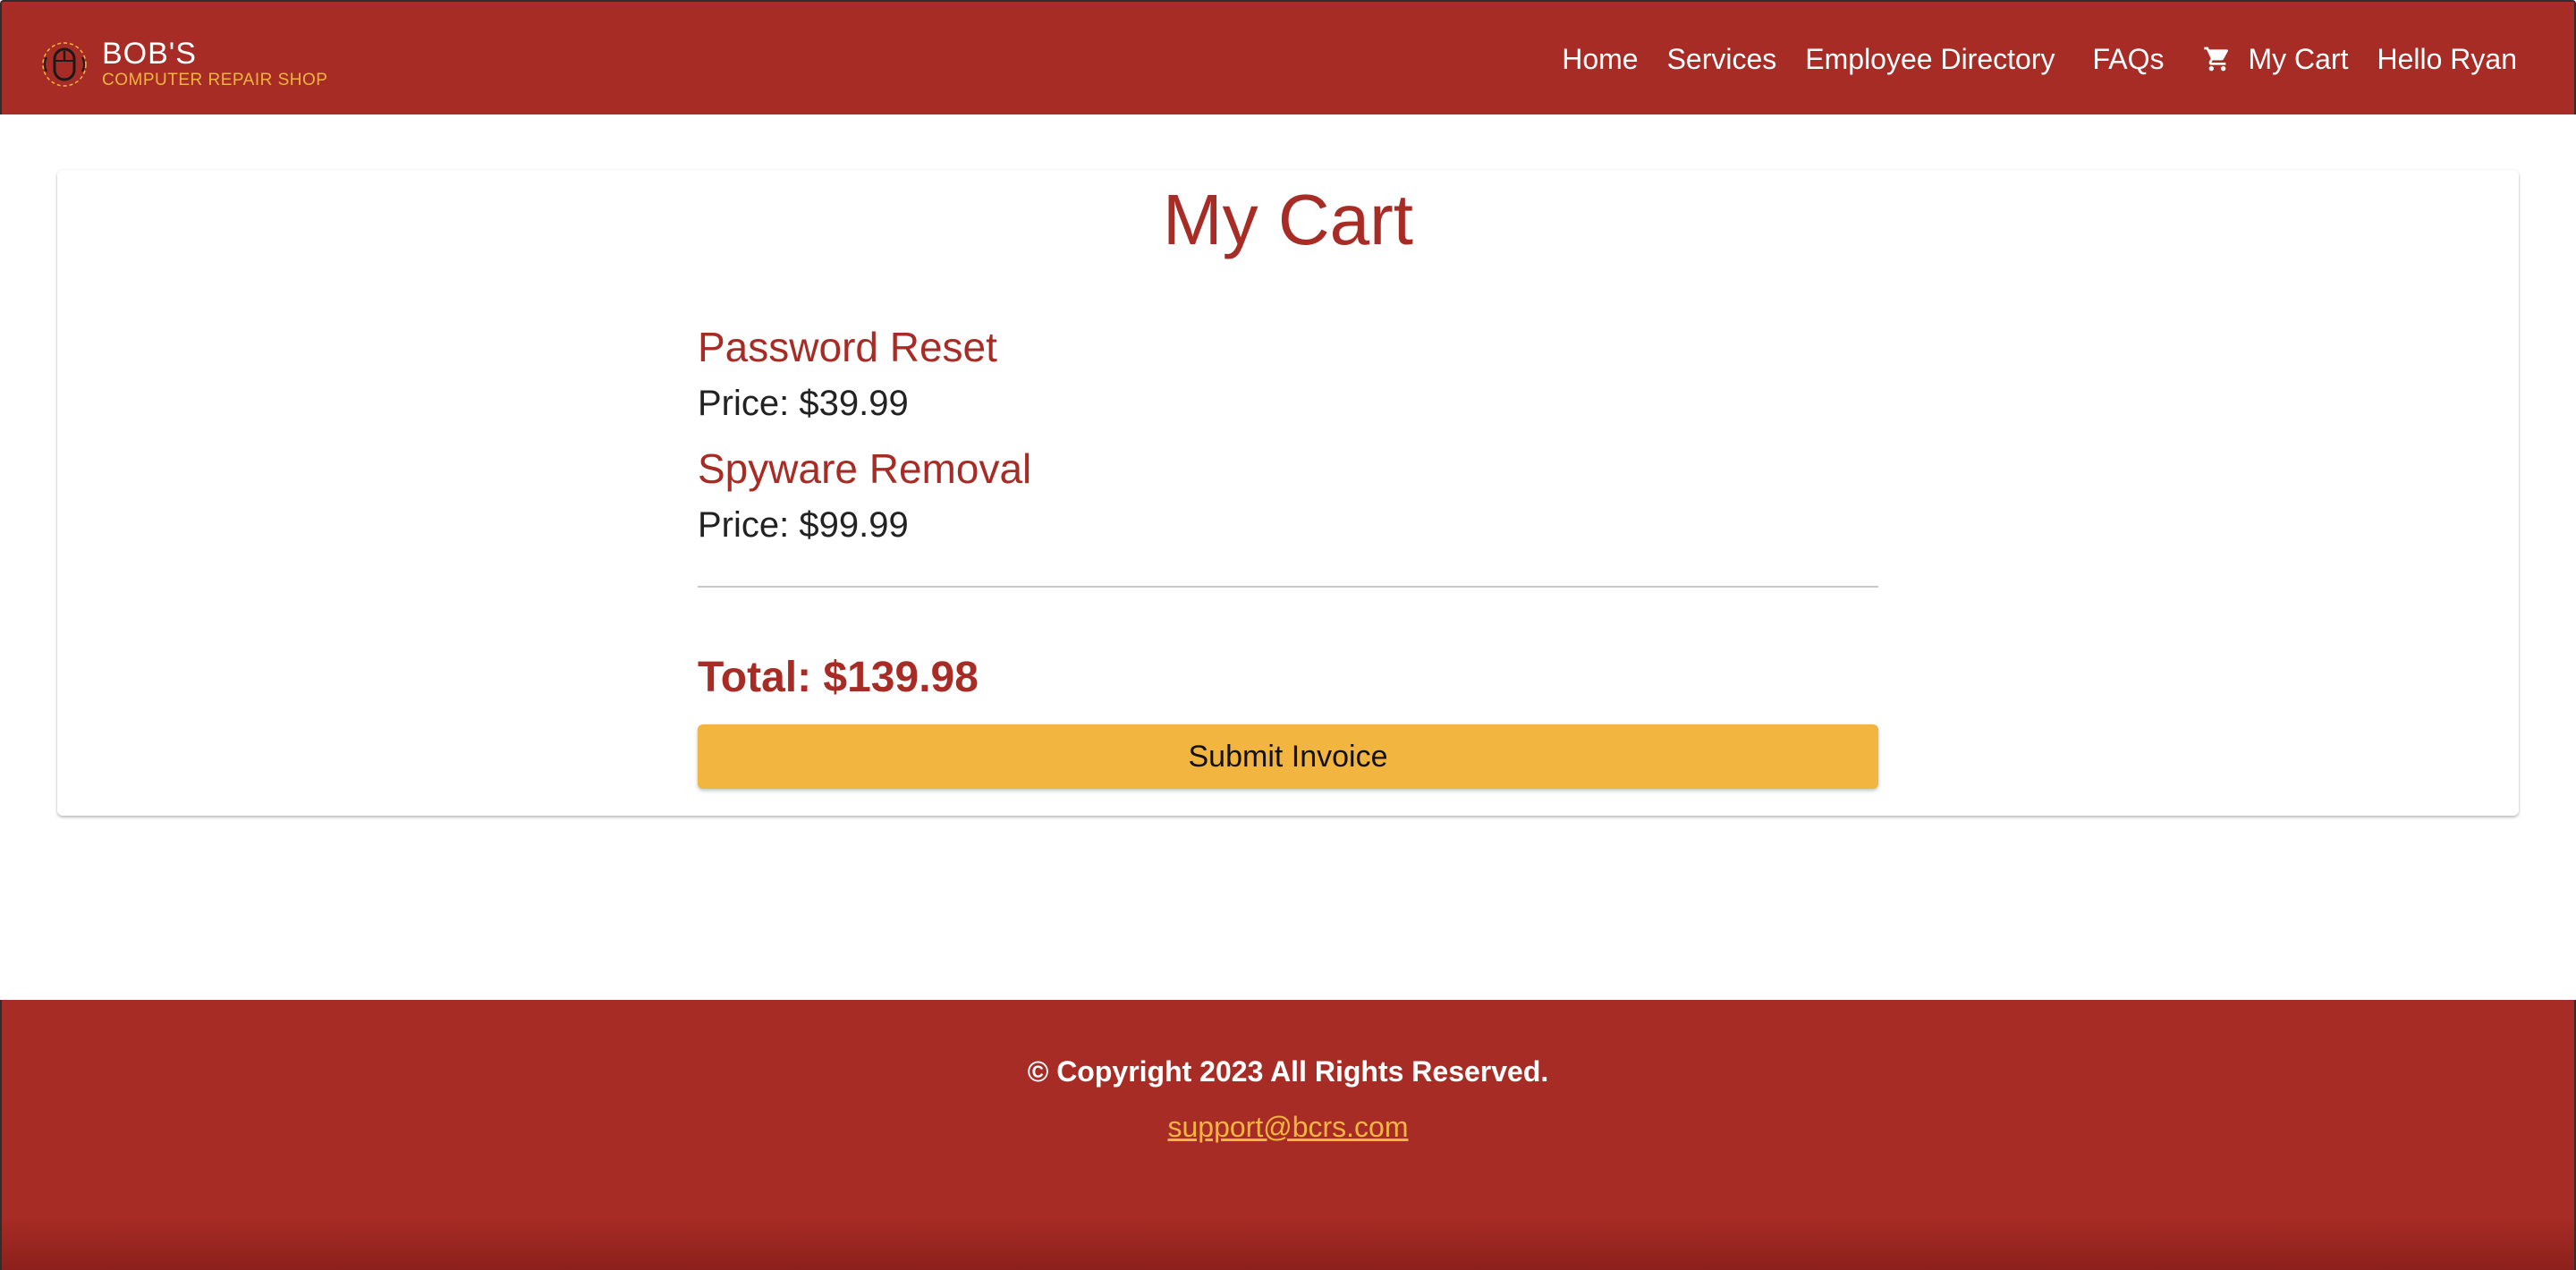 The width and height of the screenshot is (2576, 1270). Describe the element at coordinates (2446, 59) in the screenshot. I see `user-greeting-link: Hello Ryan` at that location.